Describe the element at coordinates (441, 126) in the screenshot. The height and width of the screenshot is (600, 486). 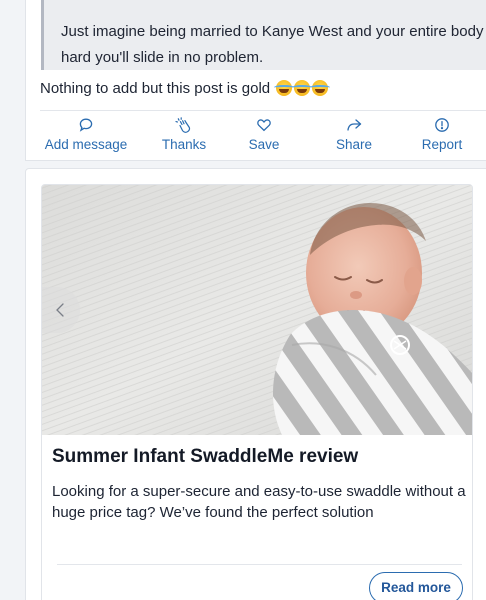
I see `alert-circle-icon` at that location.